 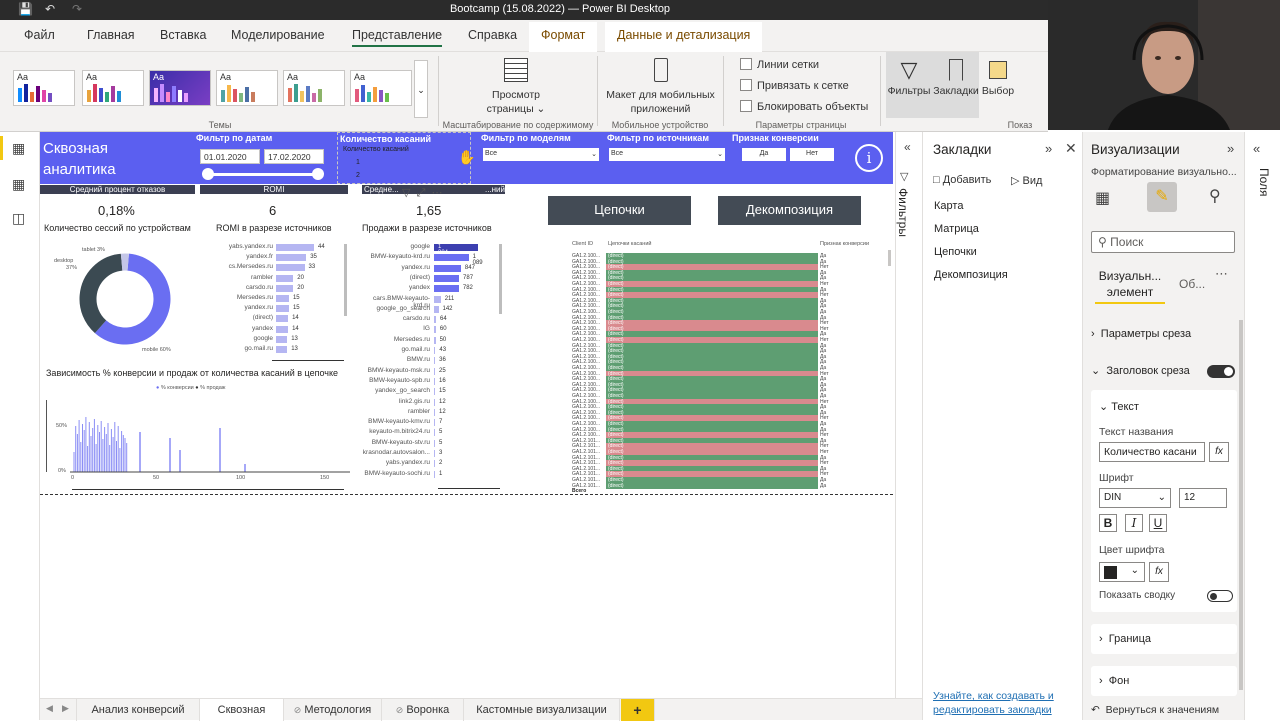 What do you see at coordinates (422, 193) in the screenshot?
I see `visual-header-icons: ▽ ⤢ ⋯` at bounding box center [422, 193].